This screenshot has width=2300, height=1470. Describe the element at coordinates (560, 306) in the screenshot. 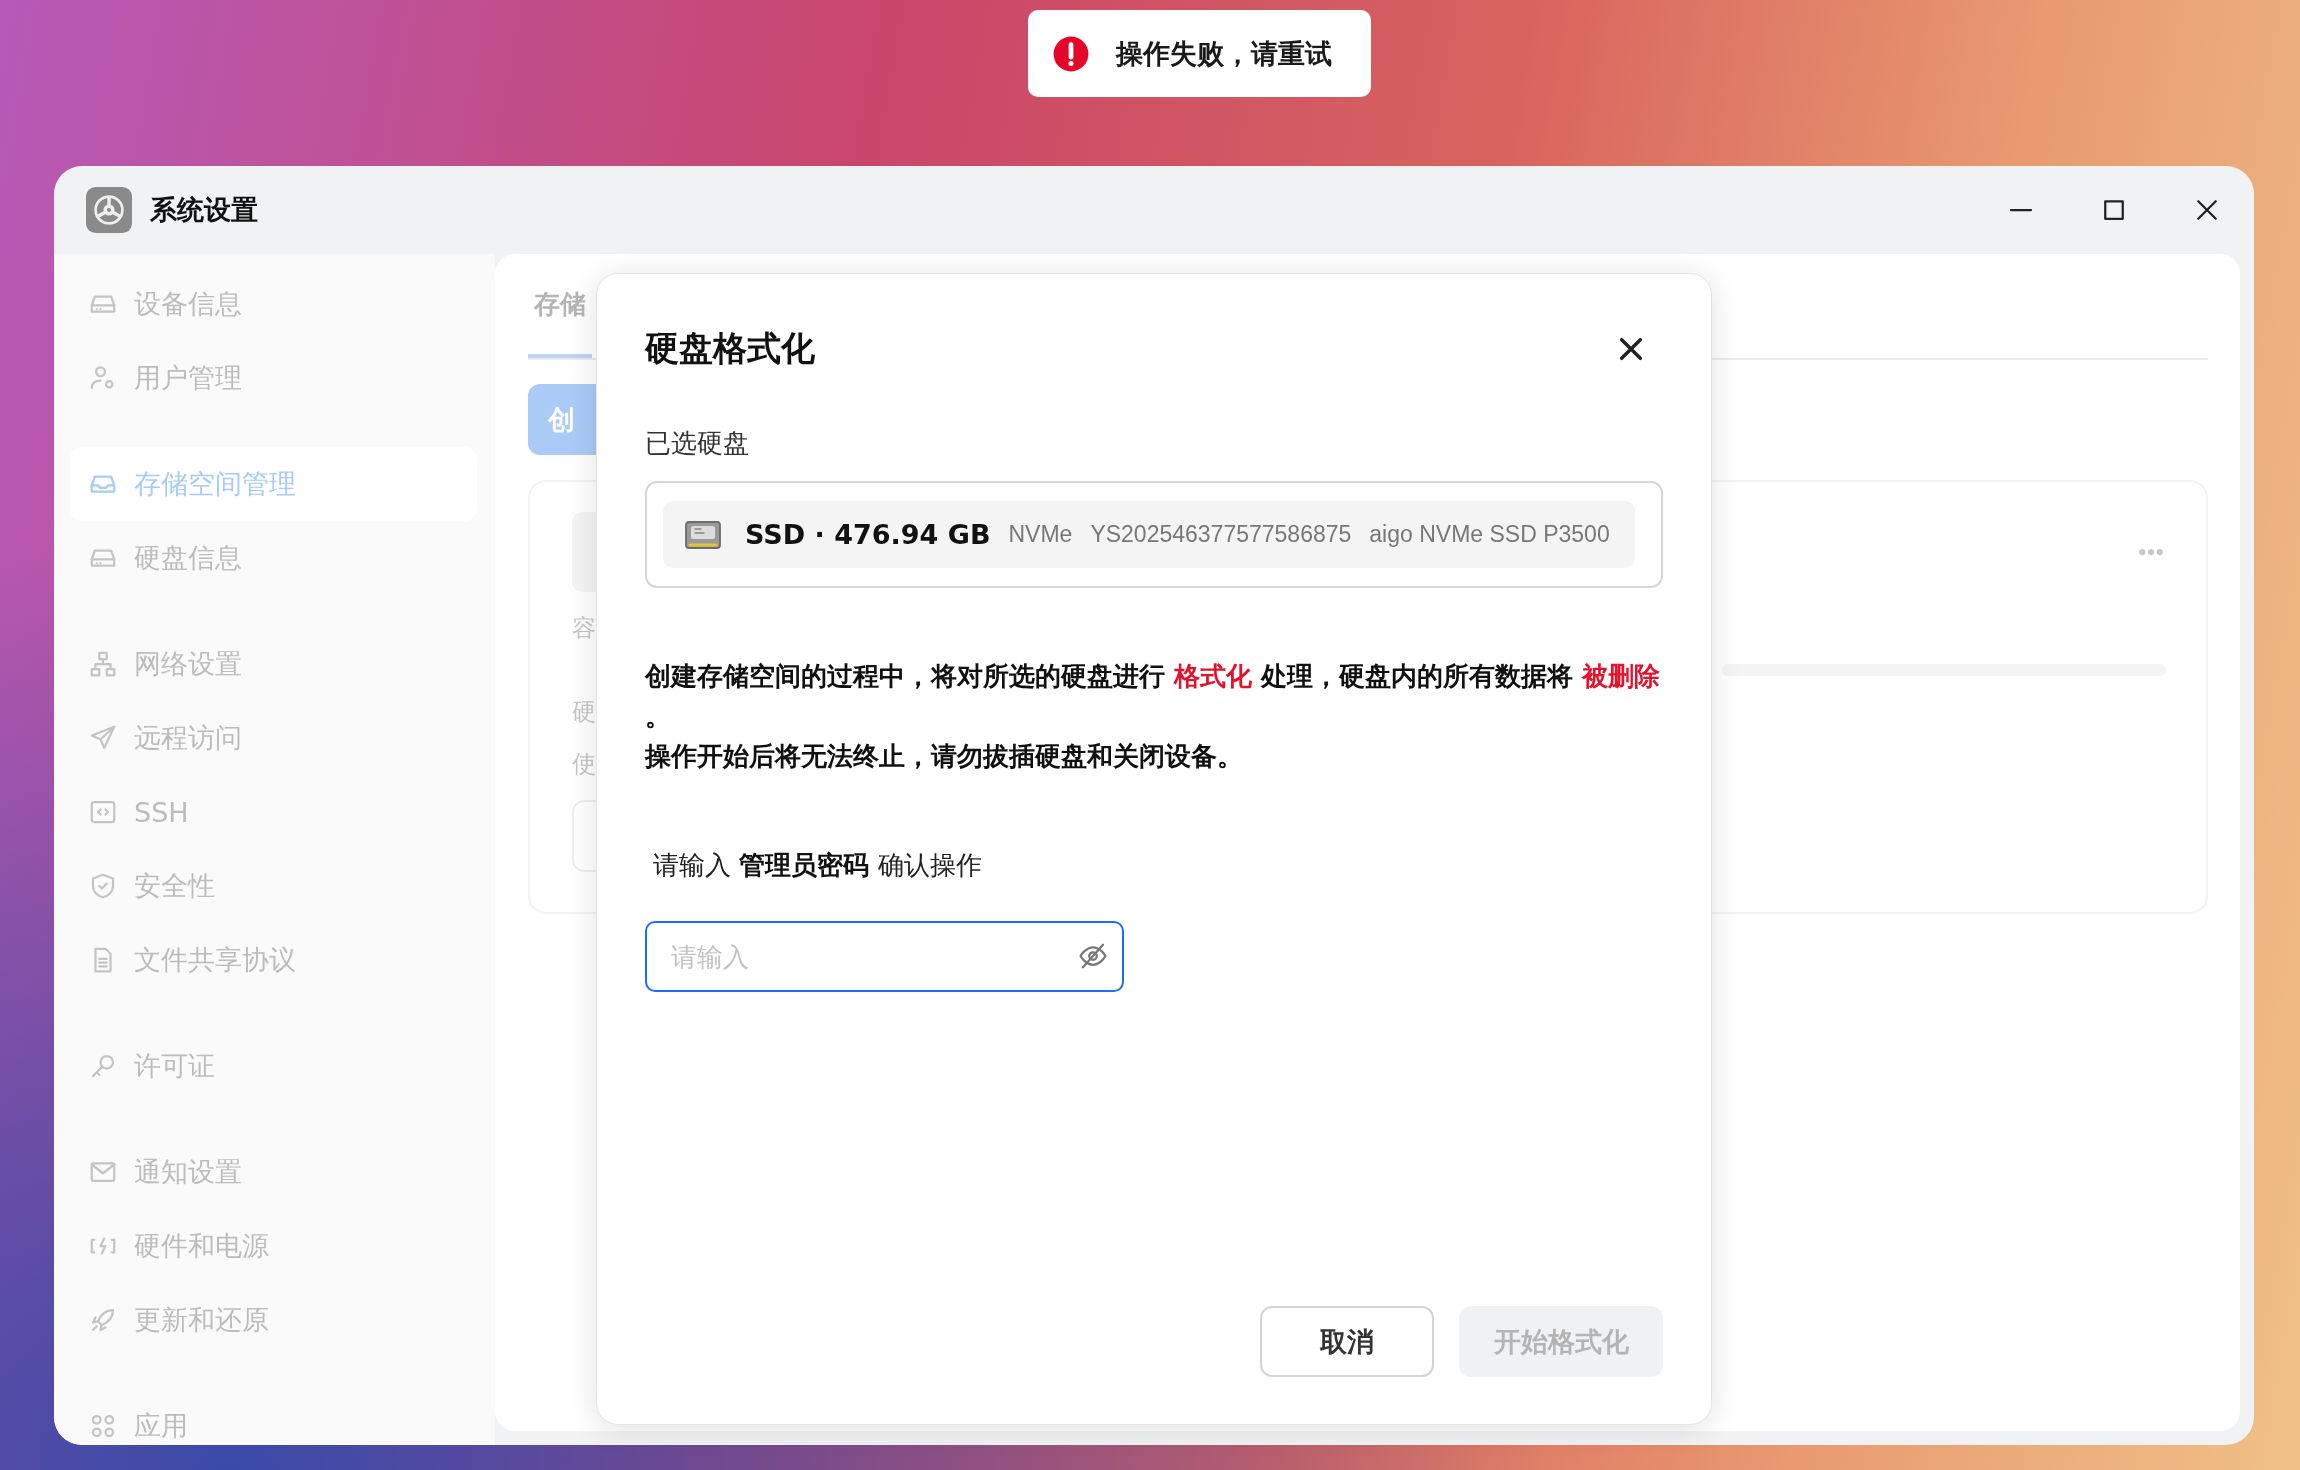

I see `tab: 存储` at that location.